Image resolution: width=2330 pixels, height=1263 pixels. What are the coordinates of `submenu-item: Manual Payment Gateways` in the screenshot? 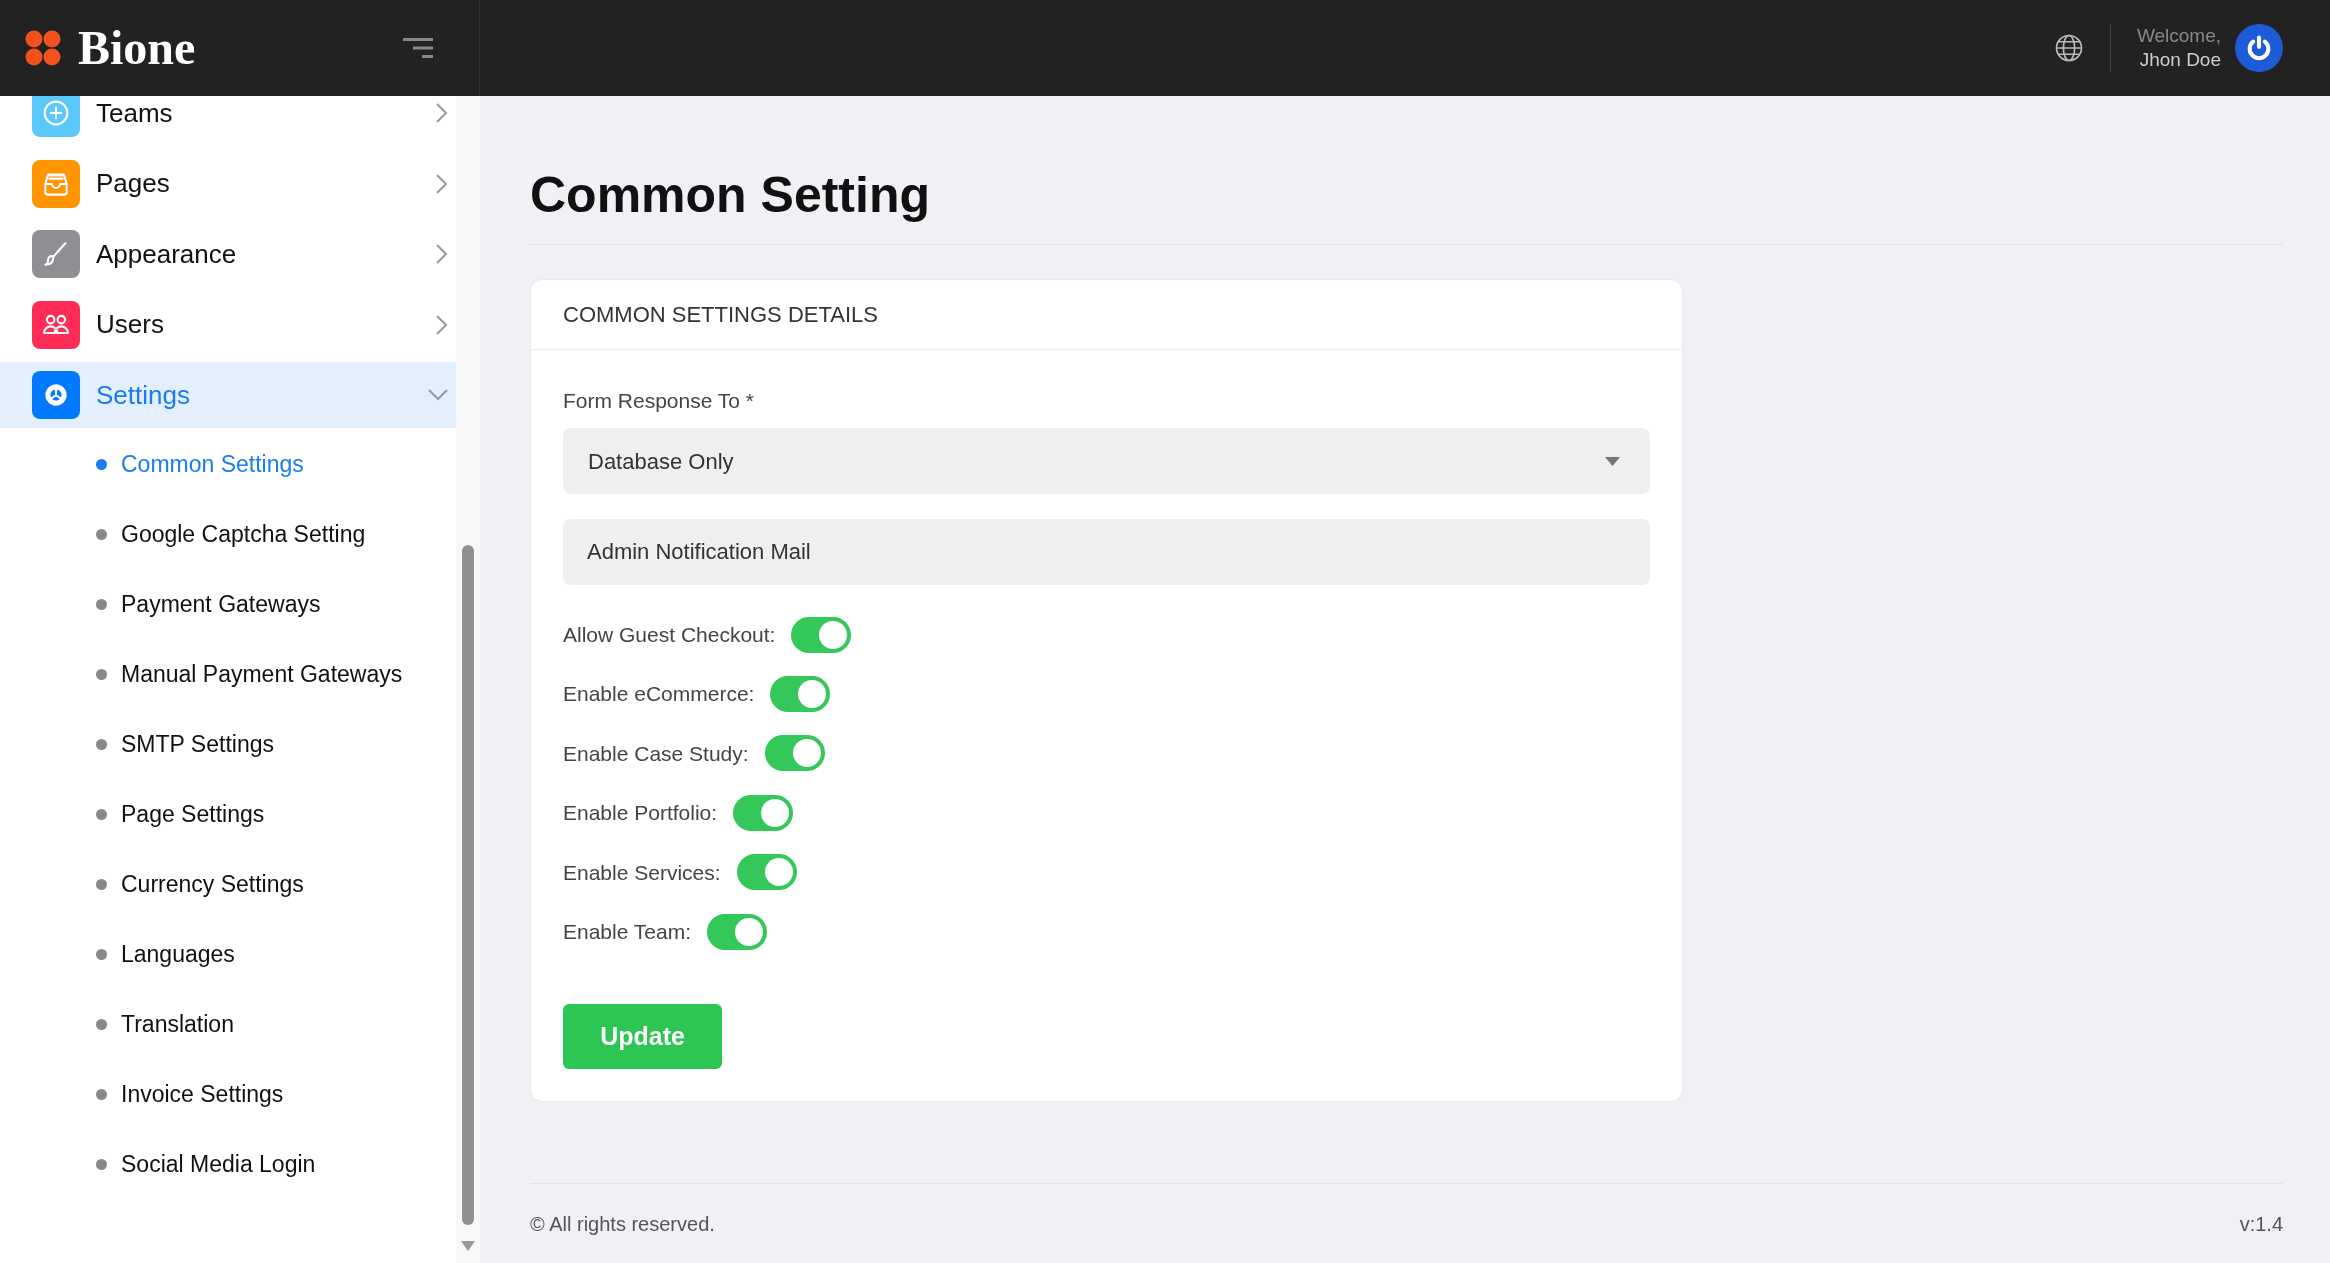 It's located at (228, 674).